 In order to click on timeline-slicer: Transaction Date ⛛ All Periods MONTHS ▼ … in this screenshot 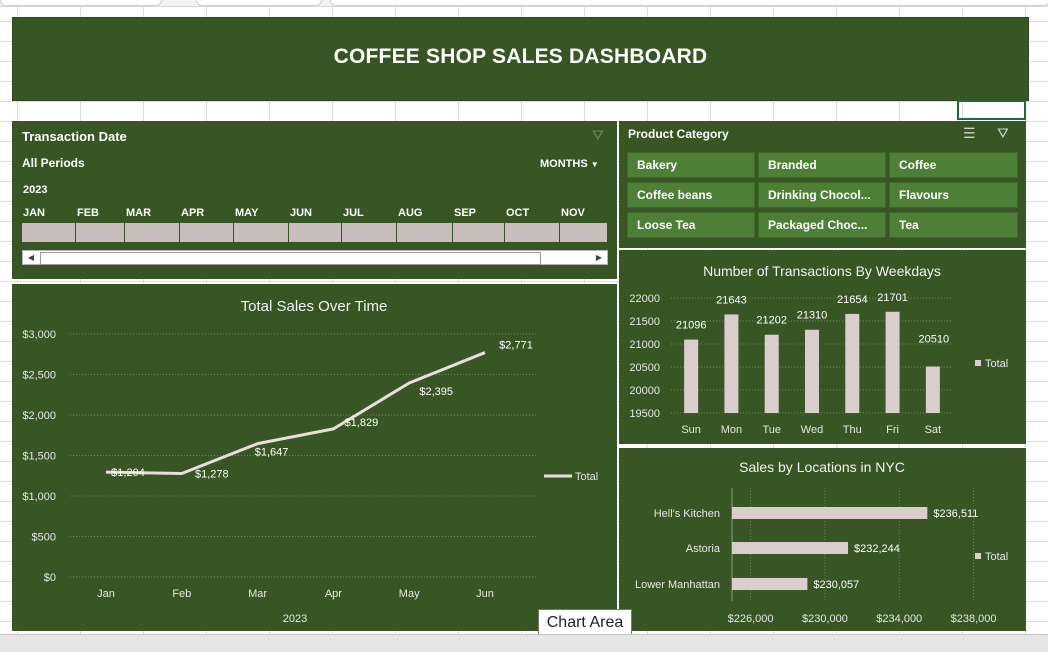, I will do `click(314, 200)`.